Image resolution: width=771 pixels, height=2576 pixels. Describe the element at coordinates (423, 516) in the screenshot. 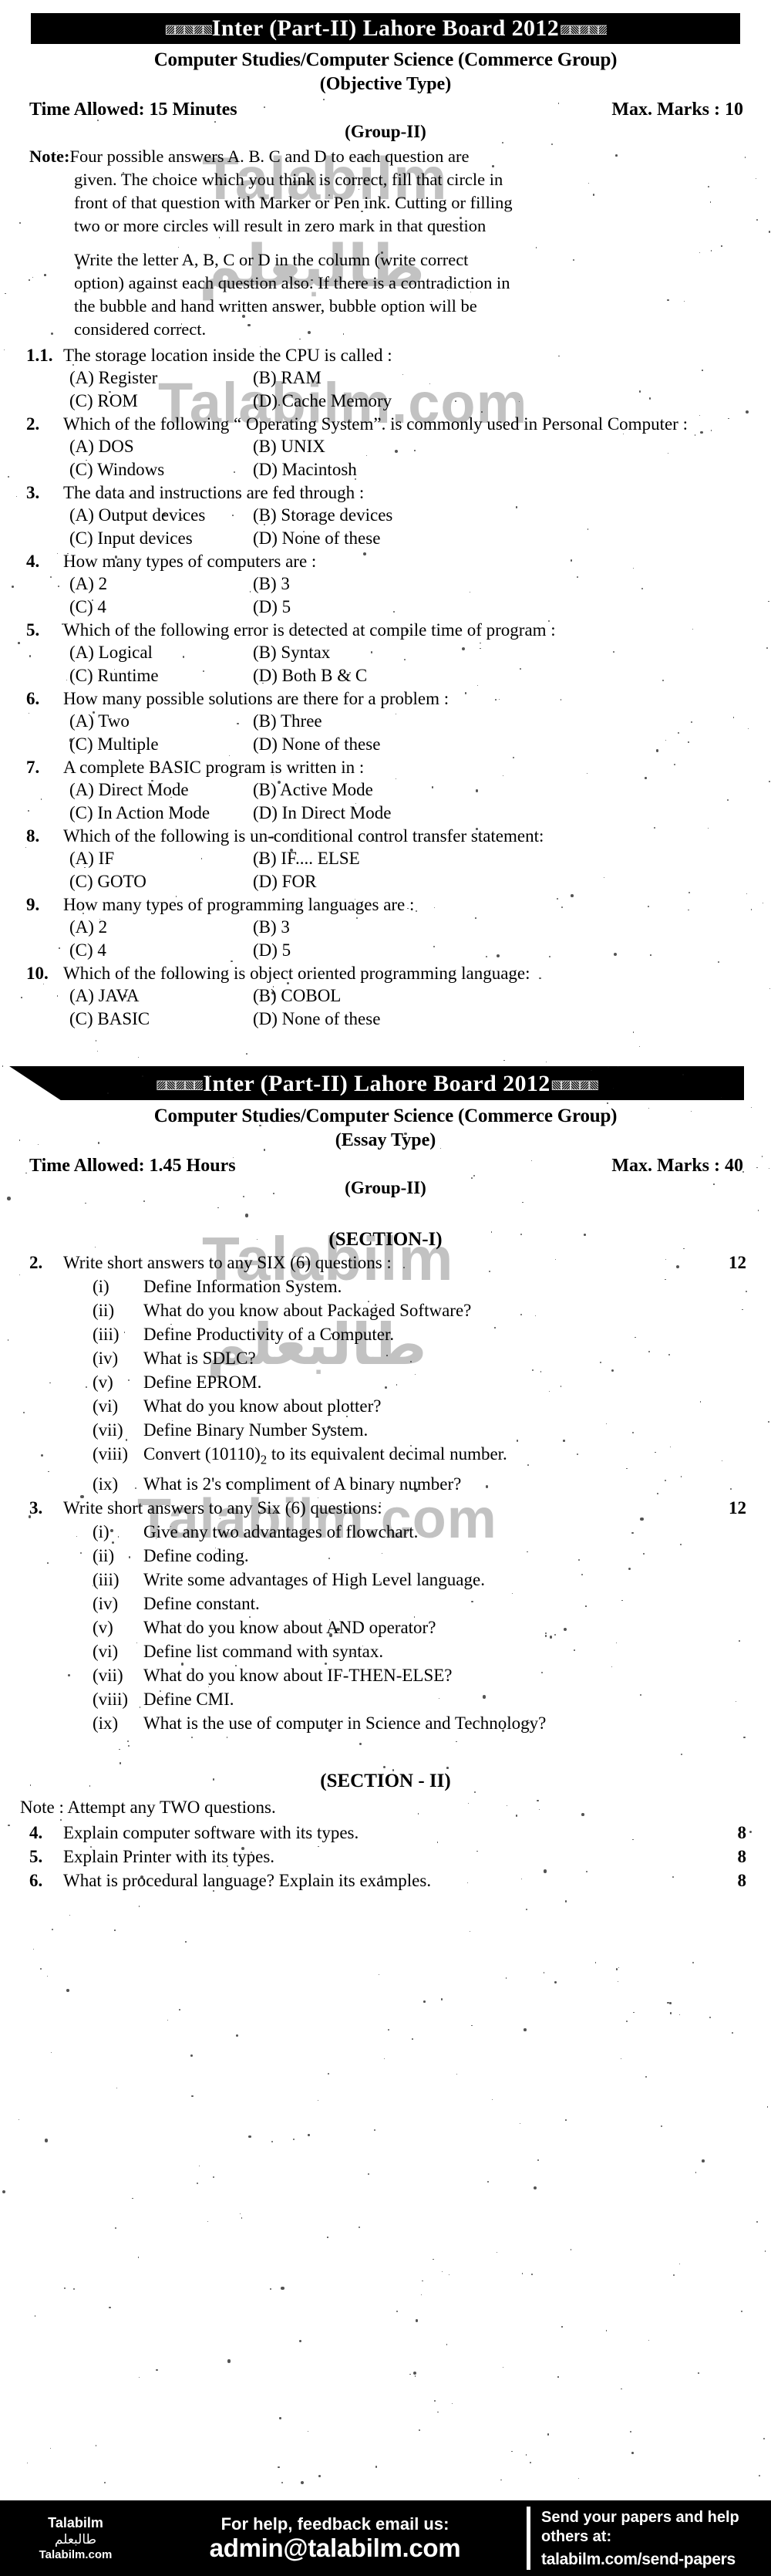

I see `mcq-option-b: (B) Storage devices` at that location.